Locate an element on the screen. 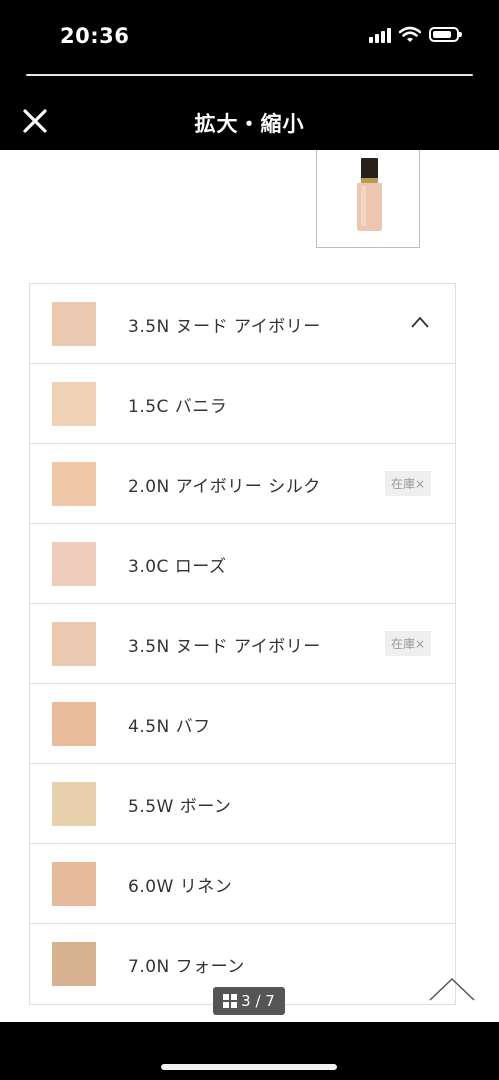 Image resolution: width=499 pixels, height=1080 pixels. shade-label: 6.0W リネン is located at coordinates (180, 887).